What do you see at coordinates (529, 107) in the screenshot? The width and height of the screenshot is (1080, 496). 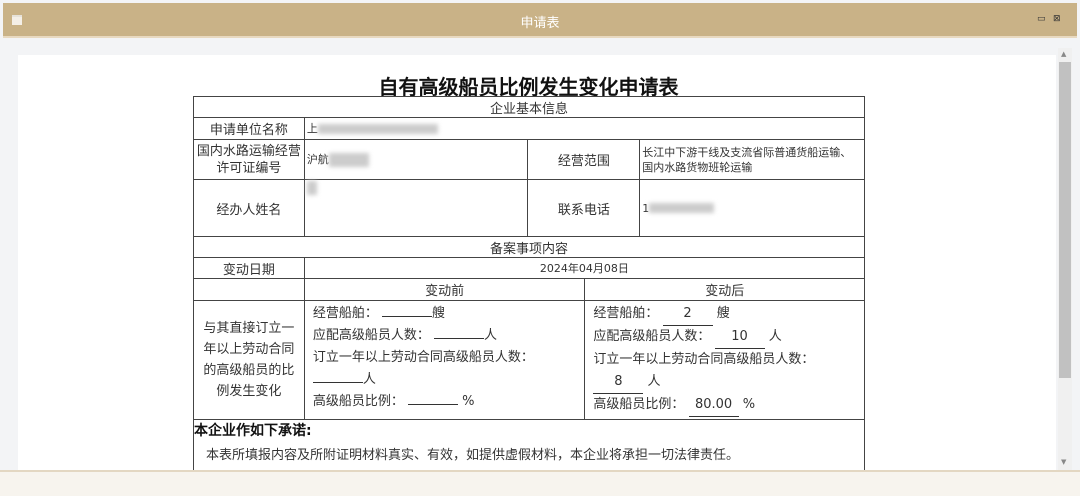 I see `section-basic-info: 企业基本信息` at bounding box center [529, 107].